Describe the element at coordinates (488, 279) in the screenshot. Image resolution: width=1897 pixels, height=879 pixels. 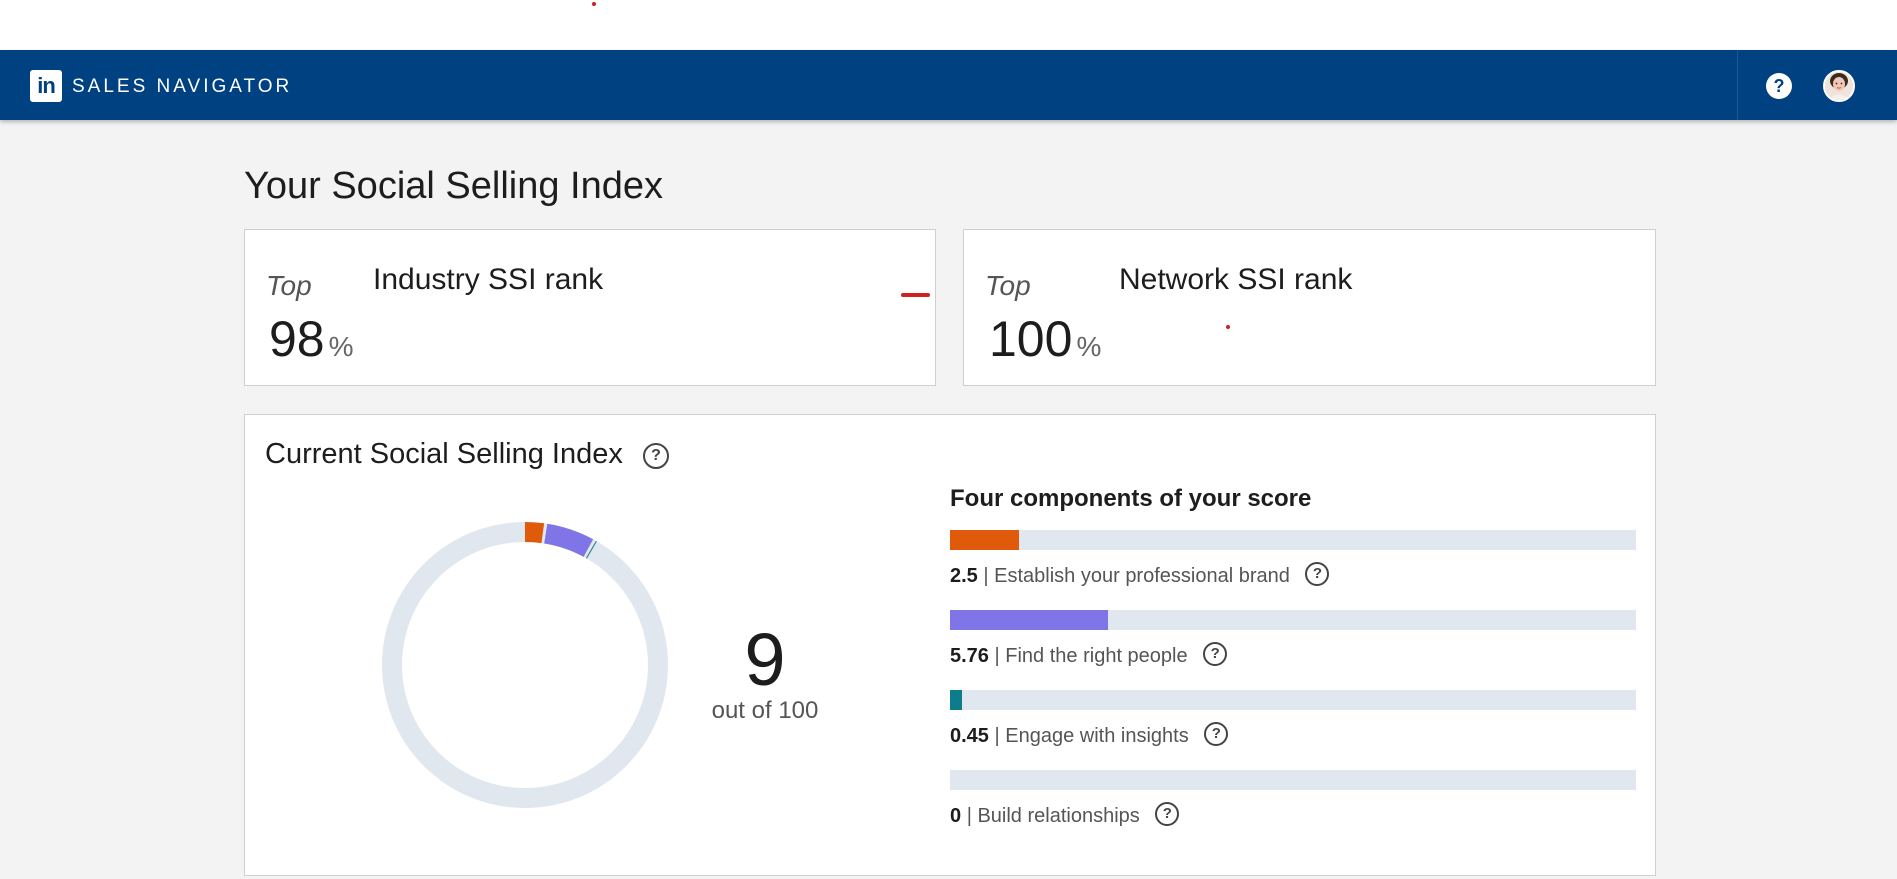
I see `industry-rank-label: Industry SSI rank` at that location.